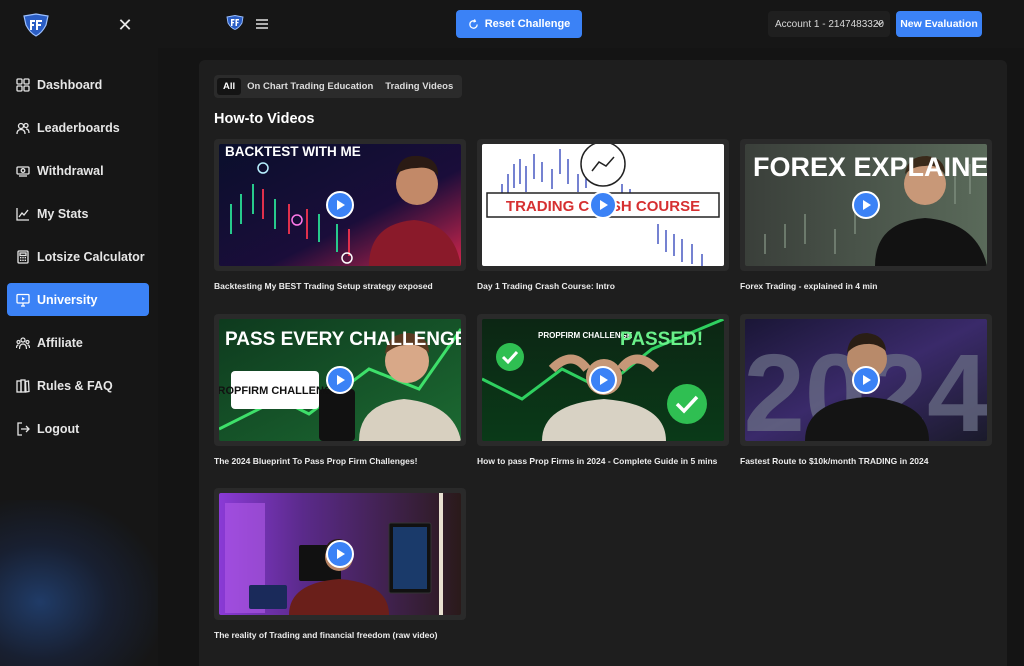 The height and width of the screenshot is (666, 1024). Describe the element at coordinates (264, 119) in the screenshot. I see `section-title: How-to Videos` at that location.